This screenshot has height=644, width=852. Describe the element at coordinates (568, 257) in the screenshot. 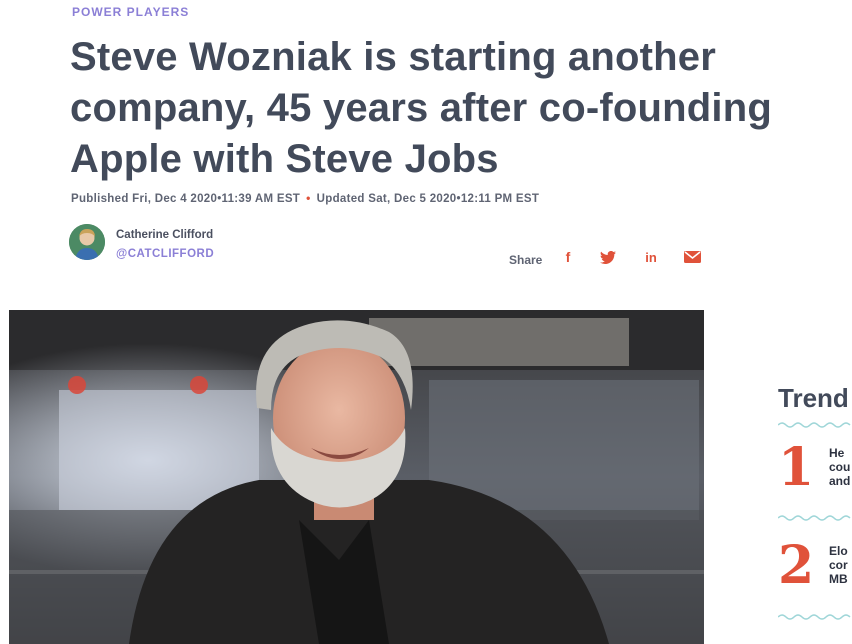

I see `facebook-icon: f` at that location.